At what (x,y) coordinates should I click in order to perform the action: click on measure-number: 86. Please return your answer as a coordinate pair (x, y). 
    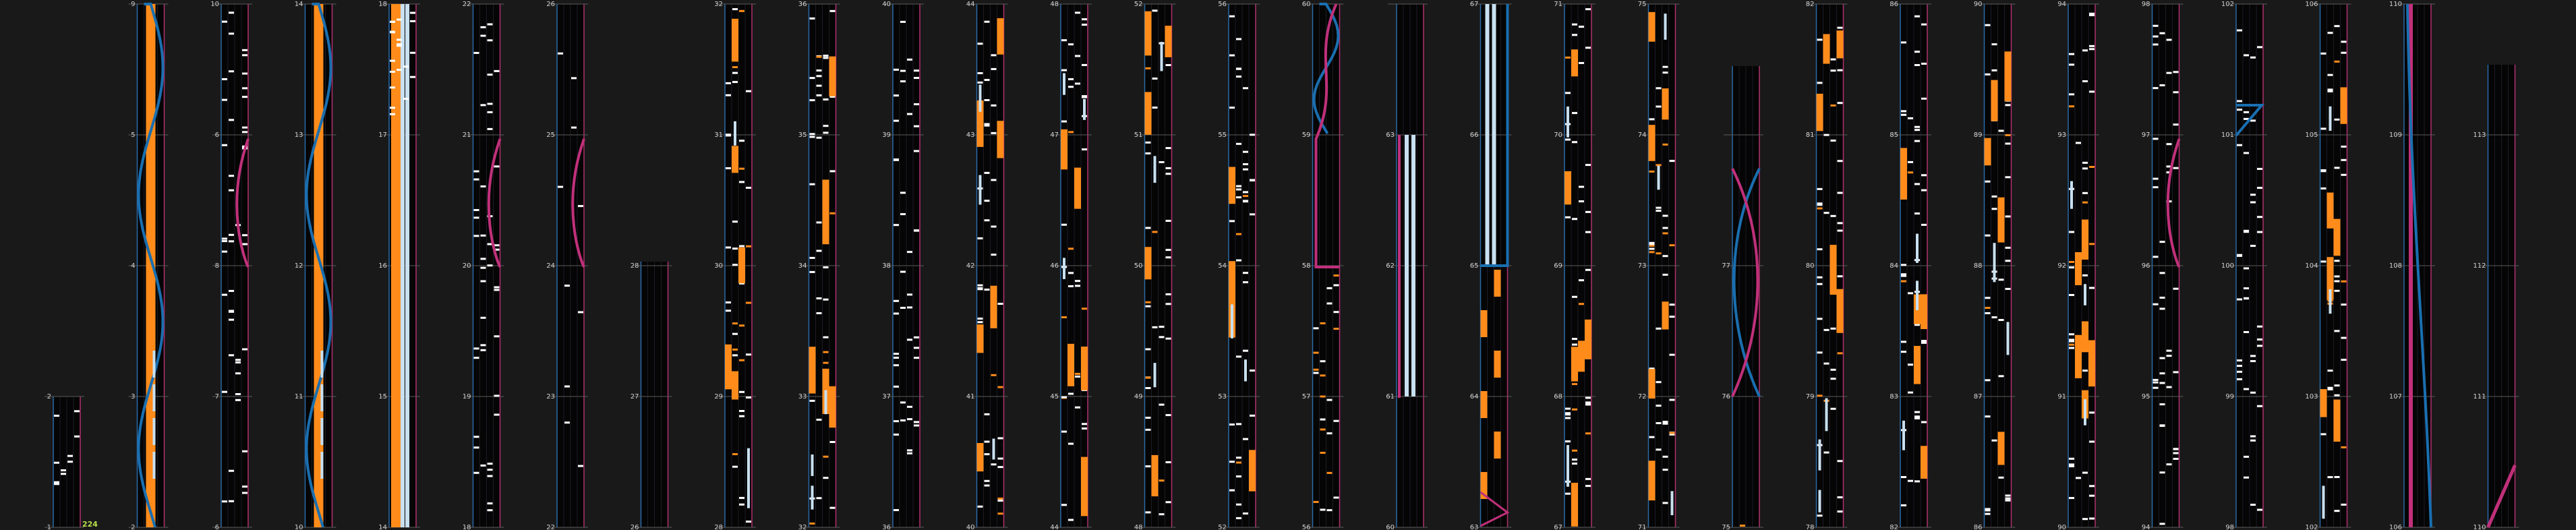
    Looking at the image, I should click on (1979, 527).